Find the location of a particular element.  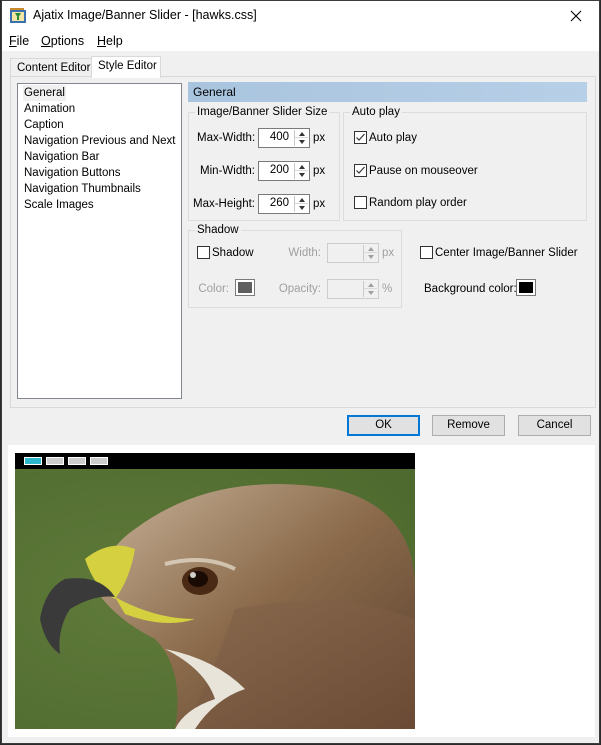

random-play-order-checkbox: Random play order is located at coordinates (410, 202).